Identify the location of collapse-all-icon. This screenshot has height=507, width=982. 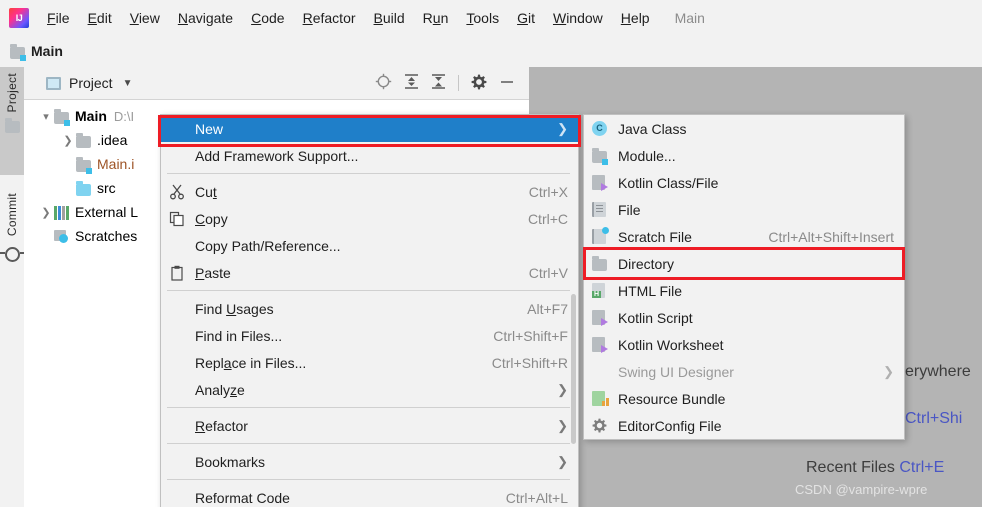
(438, 83).